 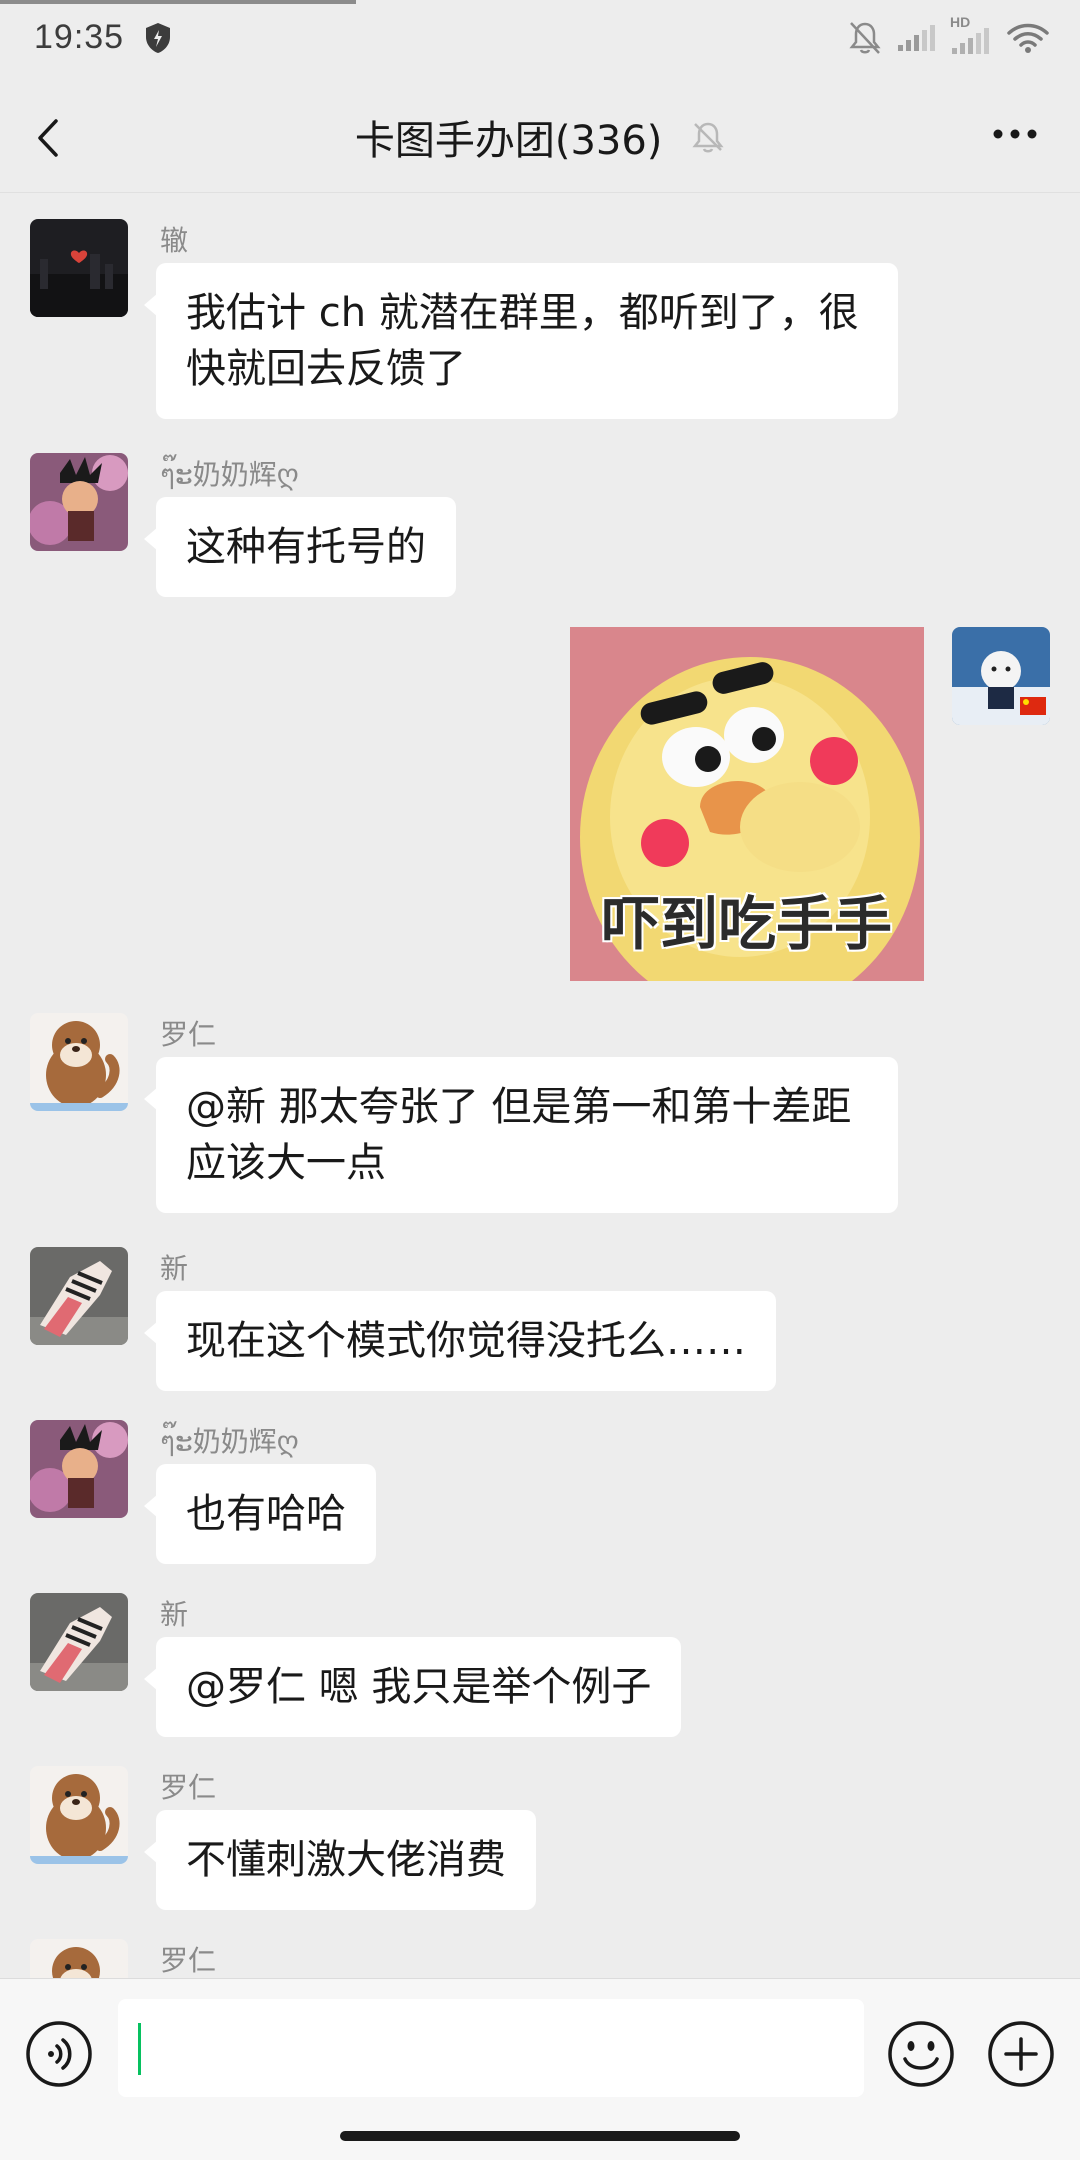 I want to click on sender-name: 辙, so click(x=174, y=240).